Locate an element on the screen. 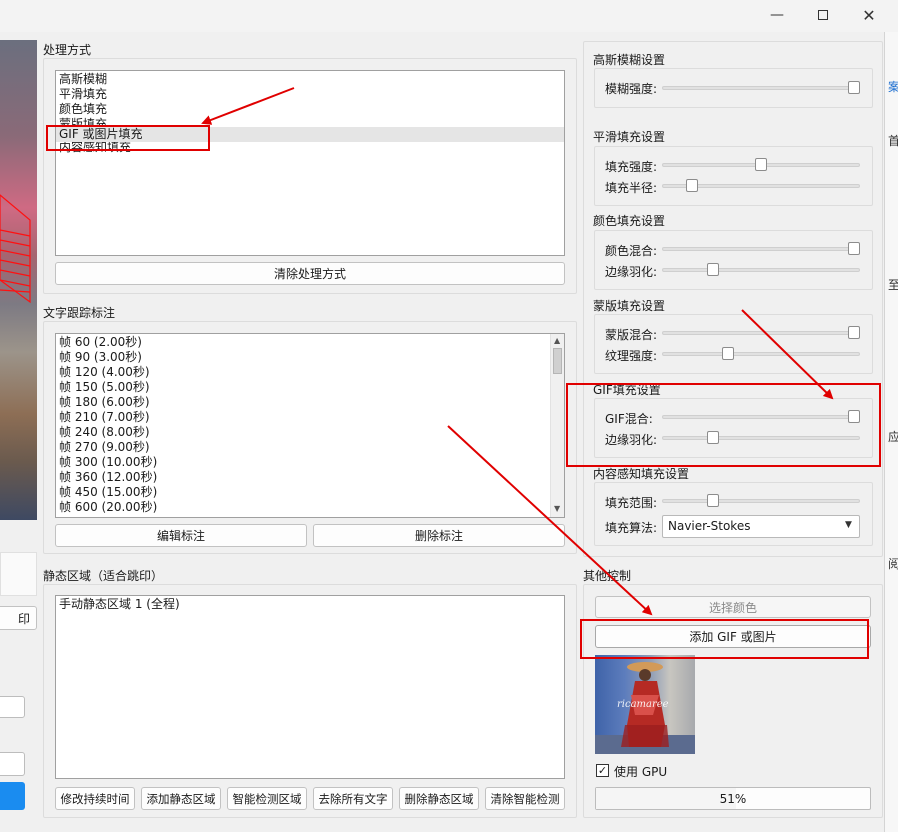  list-item: 帧 450 (15.00秒) is located at coordinates (310, 492).